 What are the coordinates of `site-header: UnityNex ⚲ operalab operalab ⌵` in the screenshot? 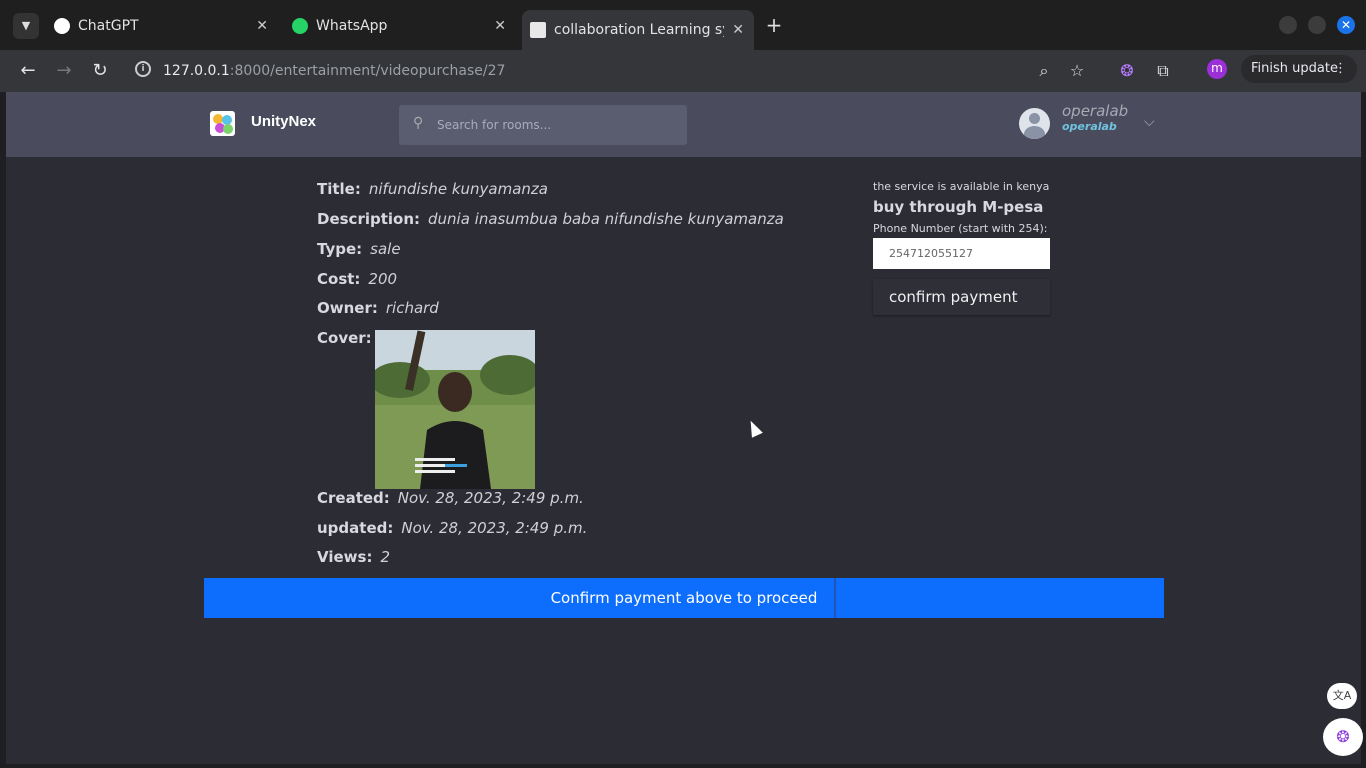 It's located at (683, 124).